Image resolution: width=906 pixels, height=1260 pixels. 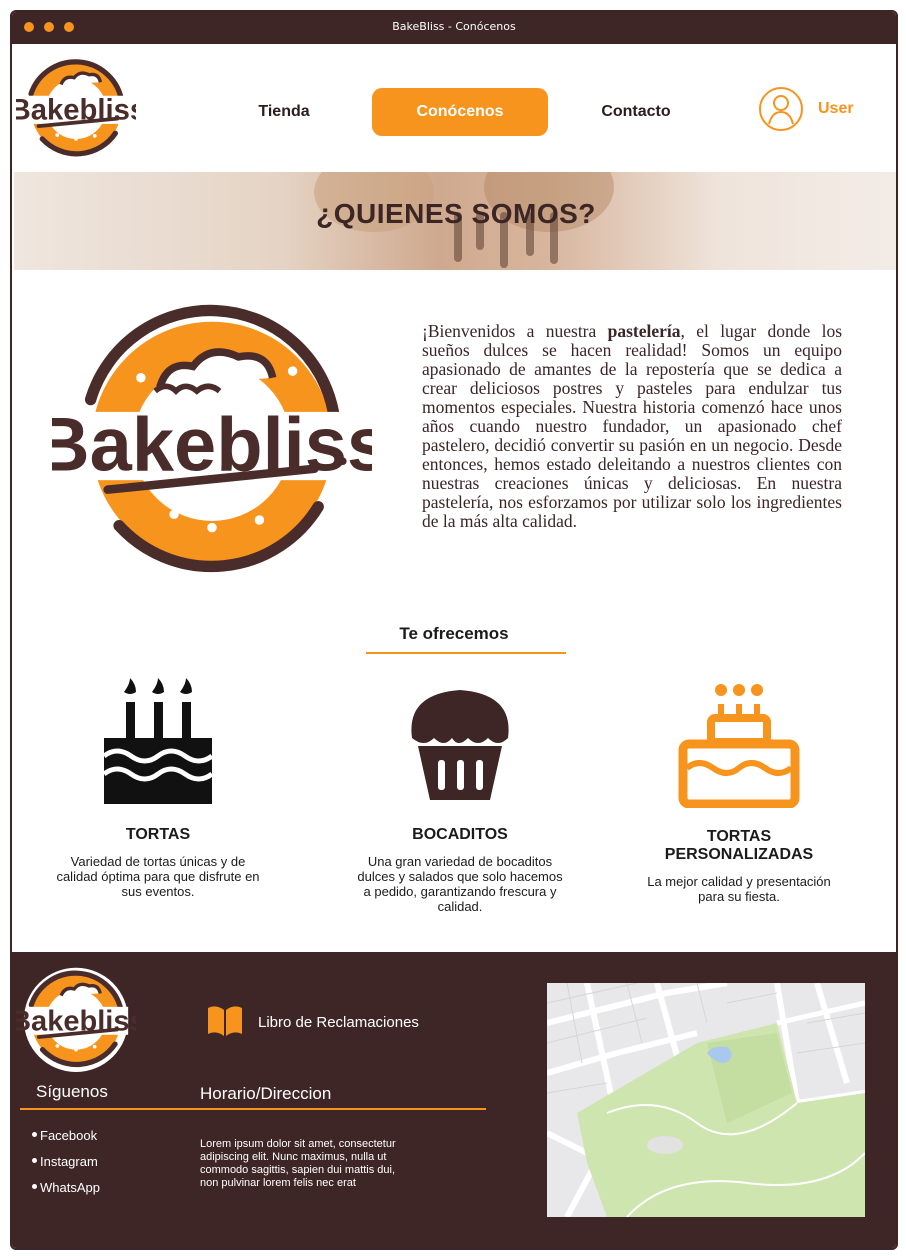 I want to click on book-icon, so click(x=225, y=1021).